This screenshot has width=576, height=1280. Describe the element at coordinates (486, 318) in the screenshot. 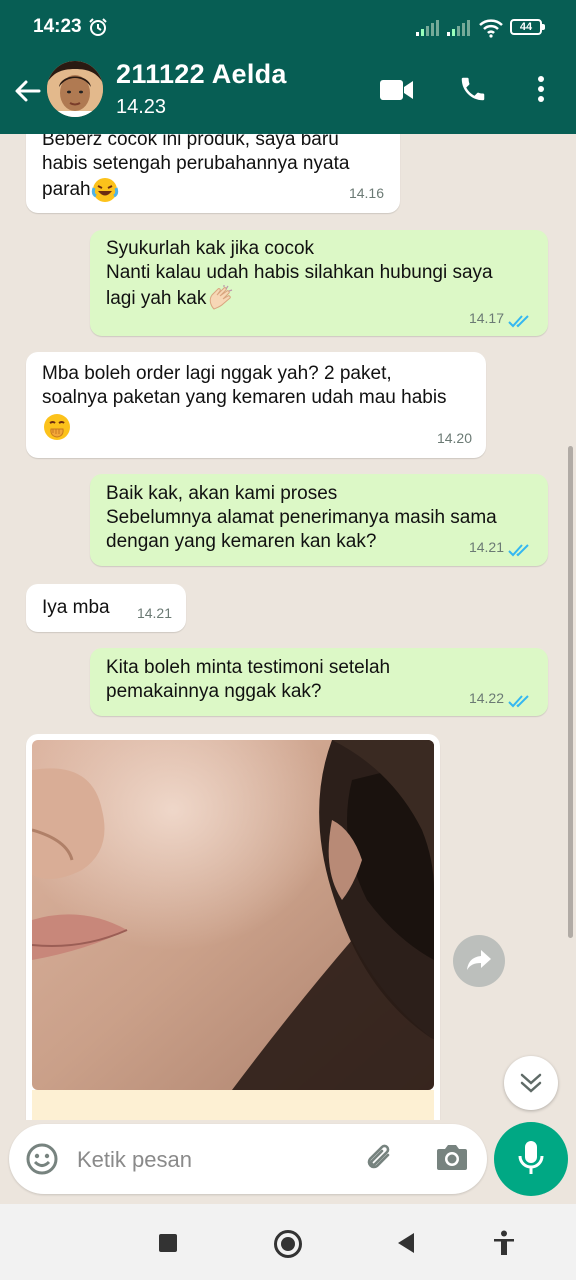

I see `message-time: 14.17` at that location.